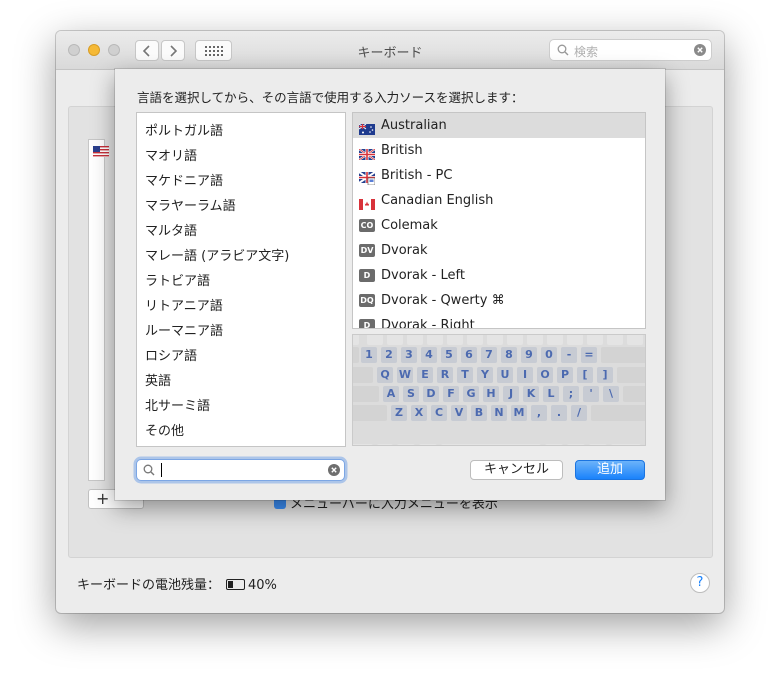 The image size is (780, 693). I want to click on keyboard-key: [, so click(585, 375).